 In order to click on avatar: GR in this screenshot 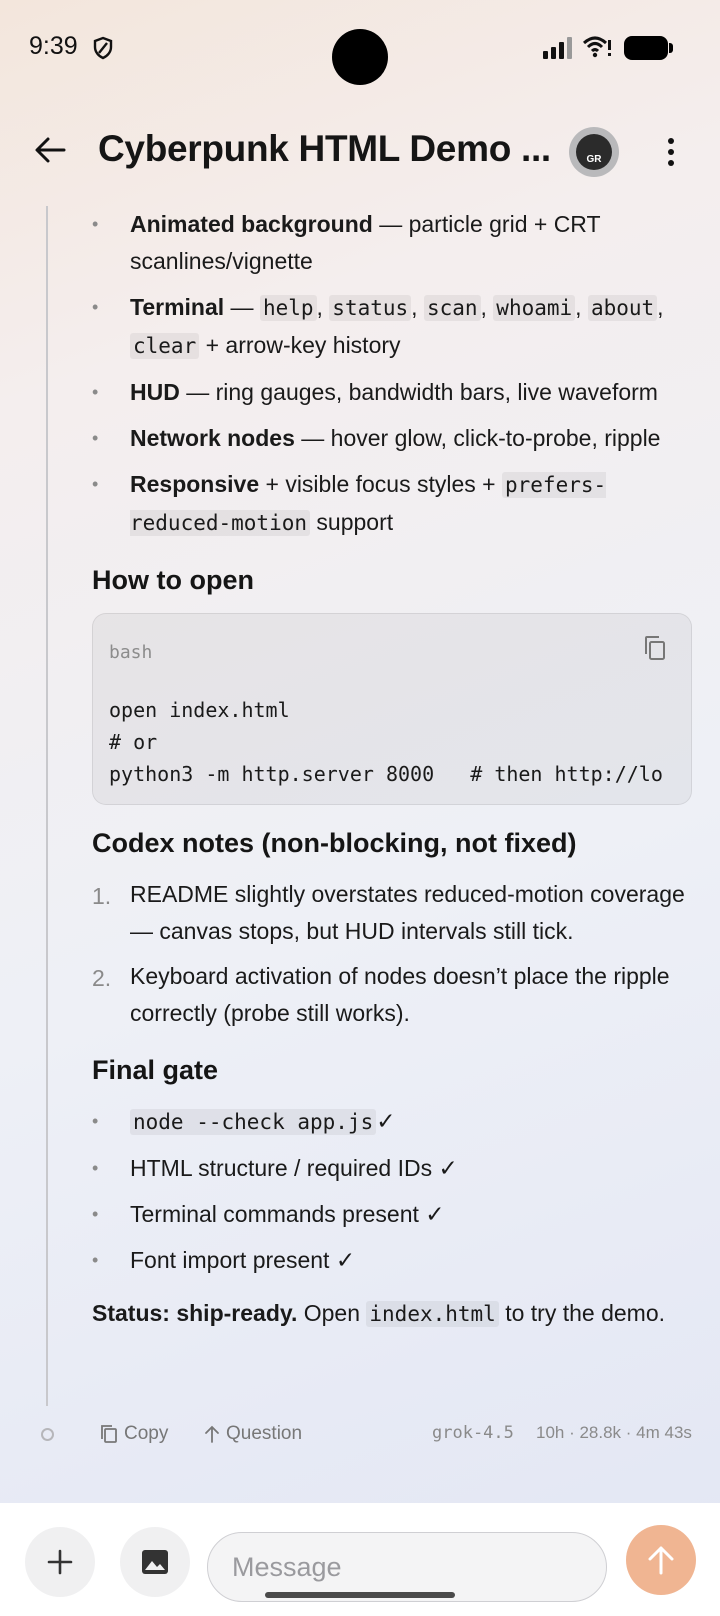, I will do `click(594, 152)`.